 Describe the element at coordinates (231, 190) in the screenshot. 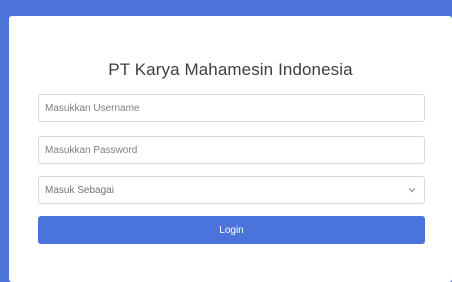

I see `role-select: Masuk Sebagai` at that location.